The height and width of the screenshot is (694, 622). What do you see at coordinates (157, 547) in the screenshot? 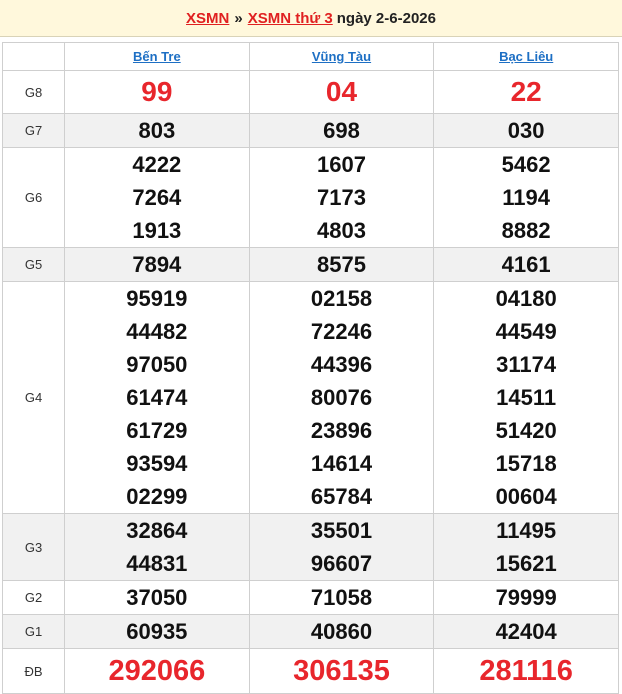
I see `result-cell: 32864 44831` at bounding box center [157, 547].